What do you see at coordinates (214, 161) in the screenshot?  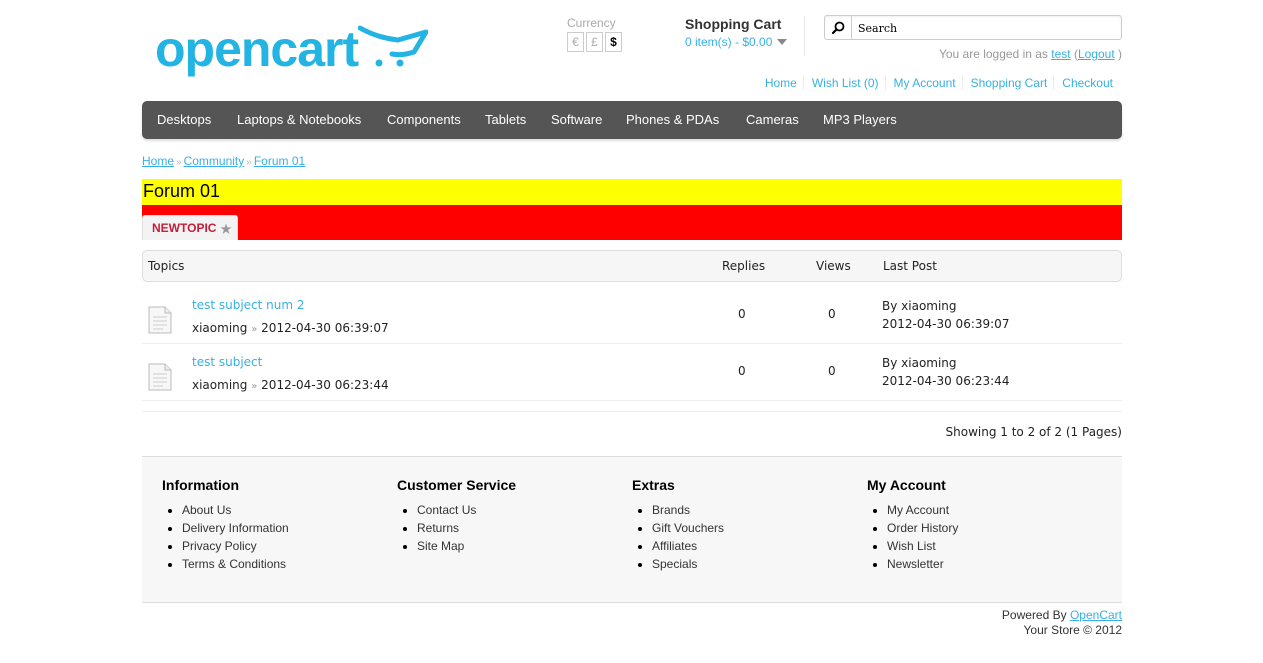 I see `breadcrumb-community: Community` at bounding box center [214, 161].